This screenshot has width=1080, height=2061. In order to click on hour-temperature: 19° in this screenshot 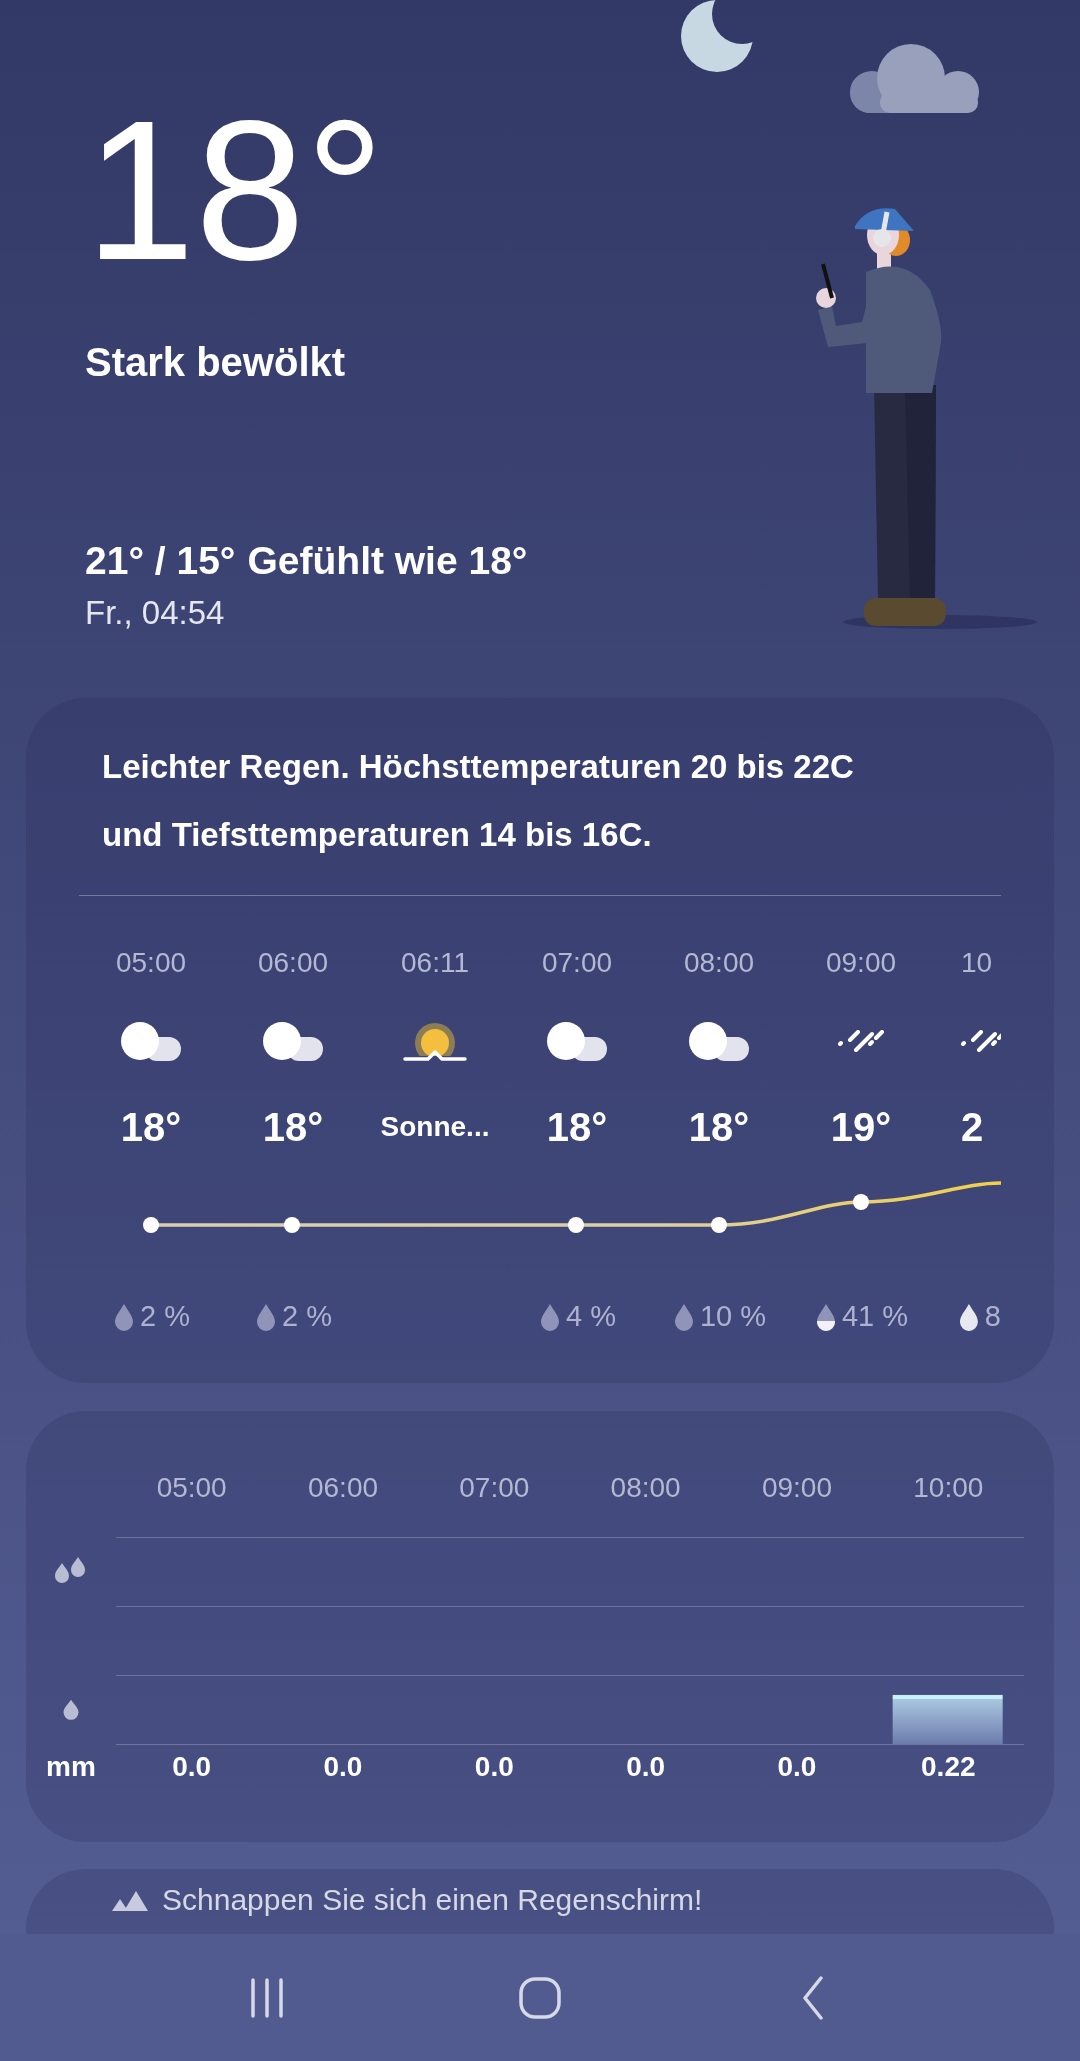, I will do `click(861, 1127)`.